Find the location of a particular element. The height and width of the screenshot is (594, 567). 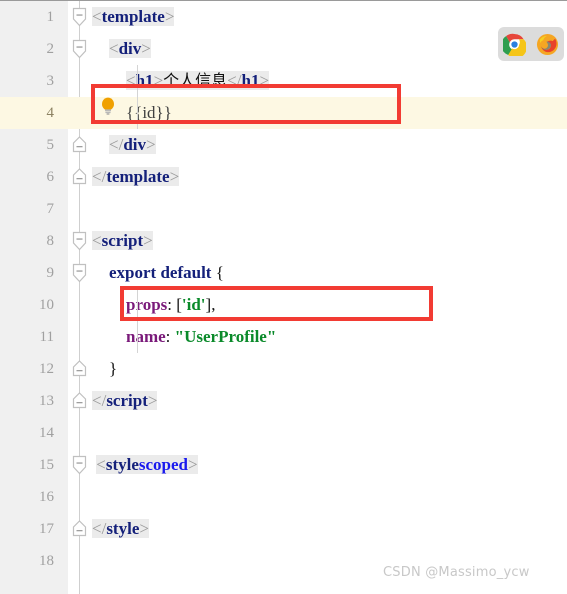

line-text: </script> is located at coordinates (125, 401).